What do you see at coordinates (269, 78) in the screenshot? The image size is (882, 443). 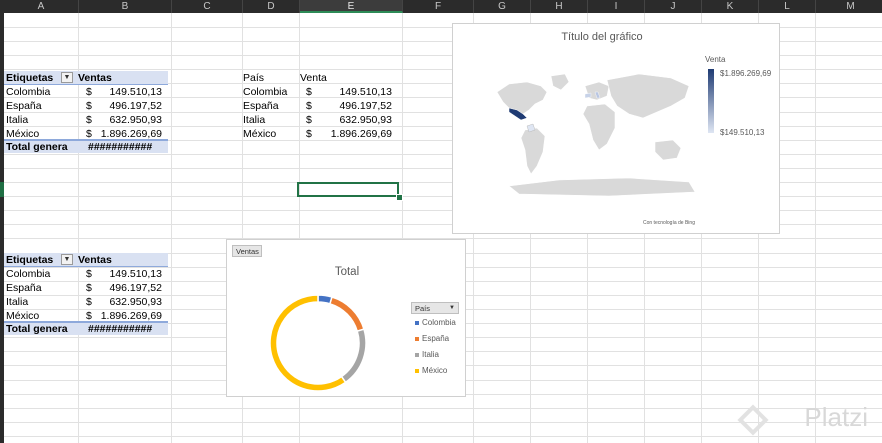 I see `table2-header-country: País` at bounding box center [269, 78].